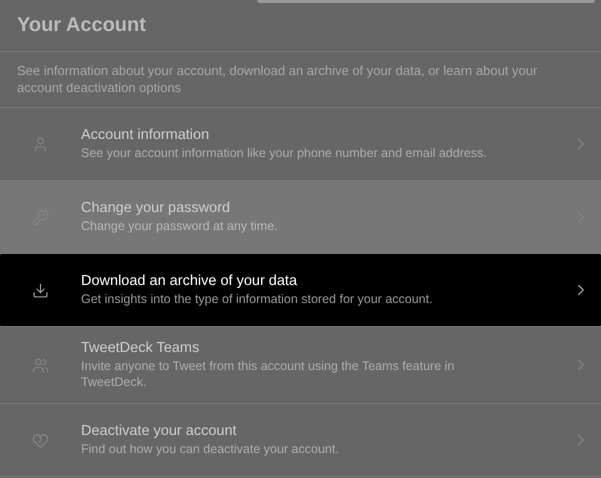 Image resolution: width=601 pixels, height=478 pixels. Describe the element at coordinates (140, 348) in the screenshot. I see `row-title: TweetDeck Teams` at that location.